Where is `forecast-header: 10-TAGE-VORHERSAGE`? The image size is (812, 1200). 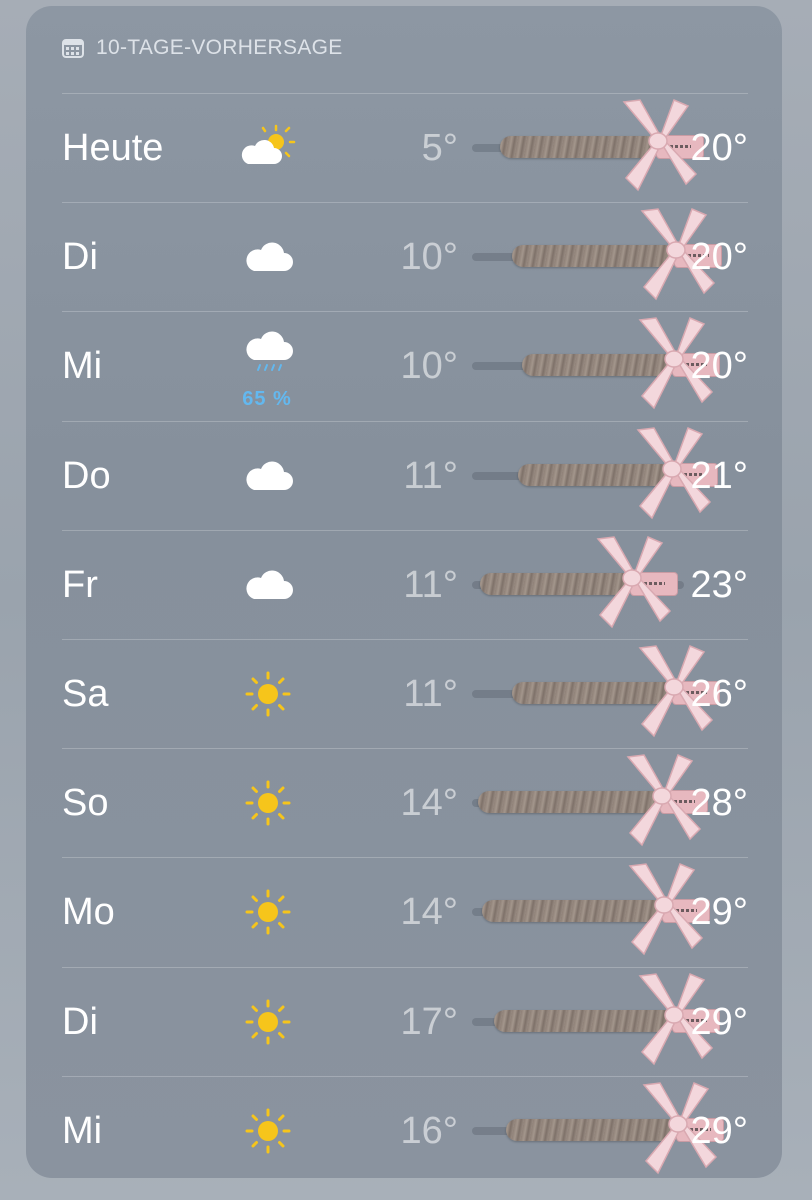
forecast-header: 10-TAGE-VORHERSAGE is located at coordinates (202, 48).